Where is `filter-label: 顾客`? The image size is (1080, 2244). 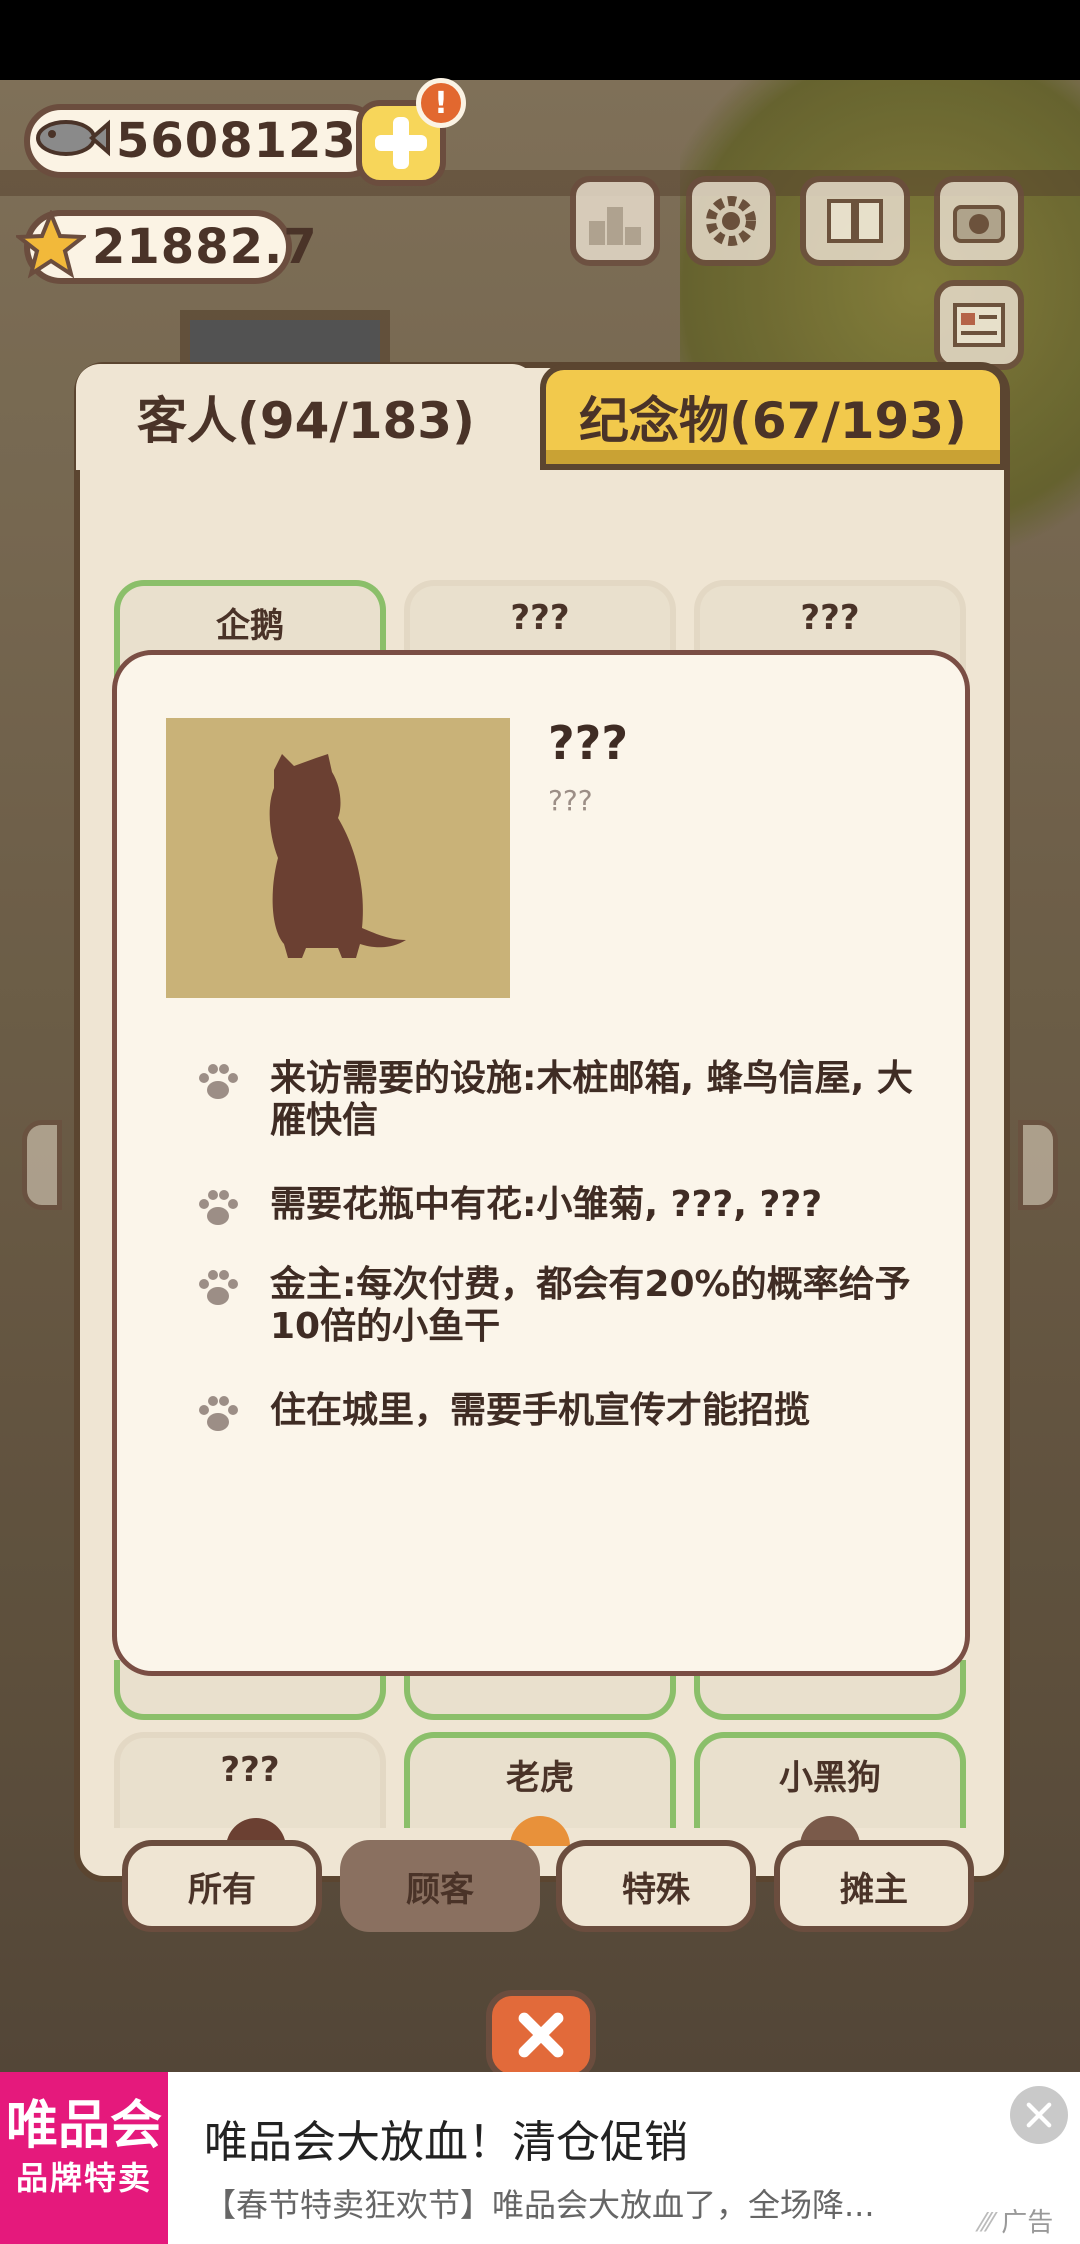
filter-label: 顾客 is located at coordinates (440, 1889).